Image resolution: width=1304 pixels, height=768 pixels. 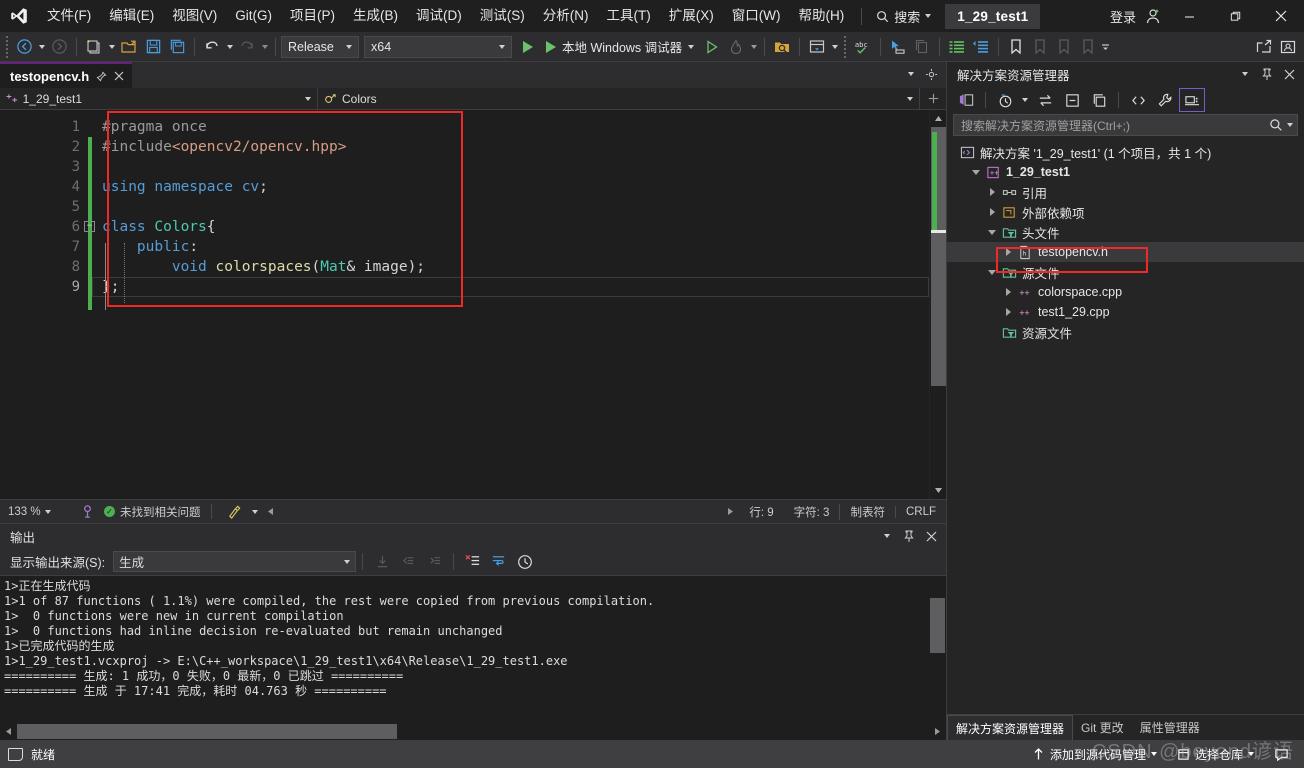 I want to click on sign-in-label: 登录, so click(x=1120, y=16).